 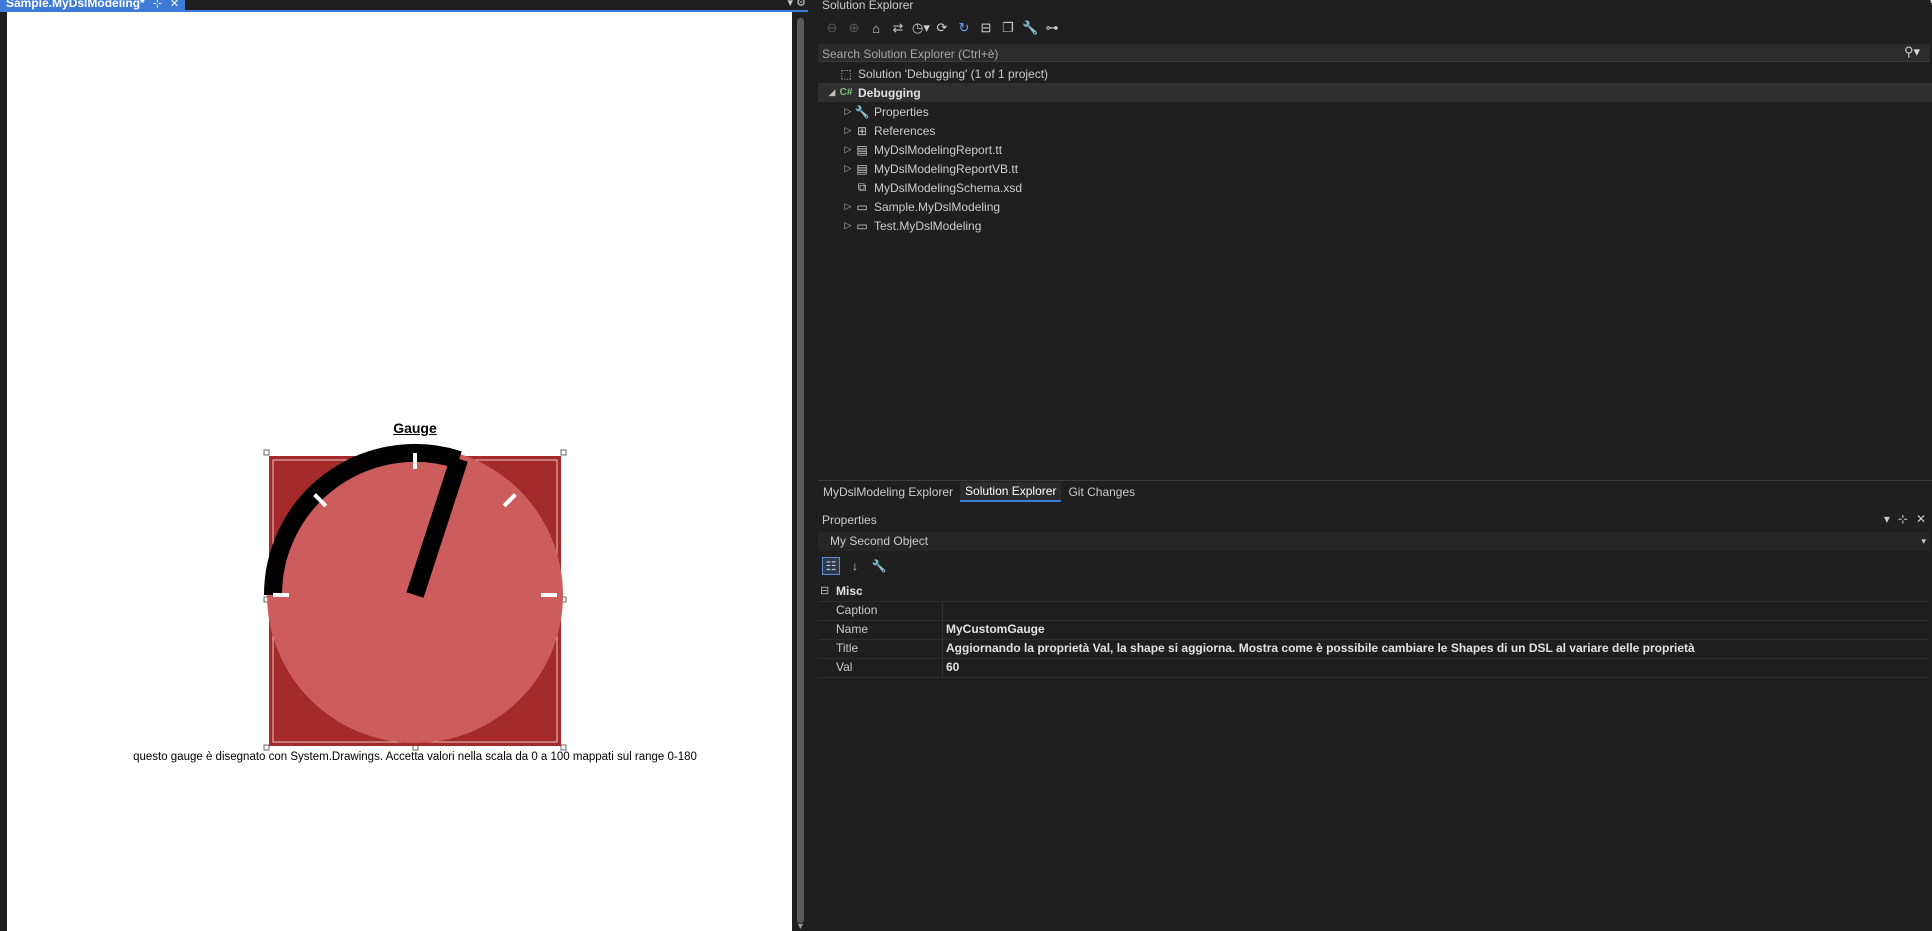 I want to click on tree-item-report-tt: ▷ ▤ MyDslModelingReport.tt, so click(x=1375, y=149).